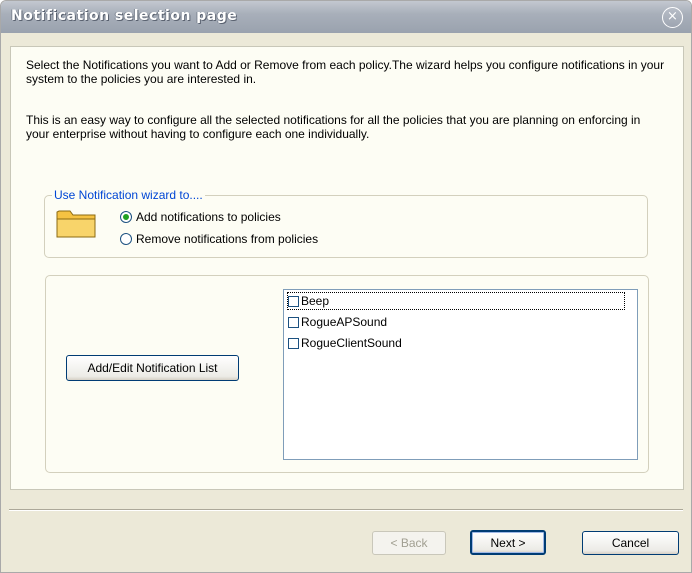 The width and height of the screenshot is (692, 573). I want to click on footer-divider, so click(346, 510).